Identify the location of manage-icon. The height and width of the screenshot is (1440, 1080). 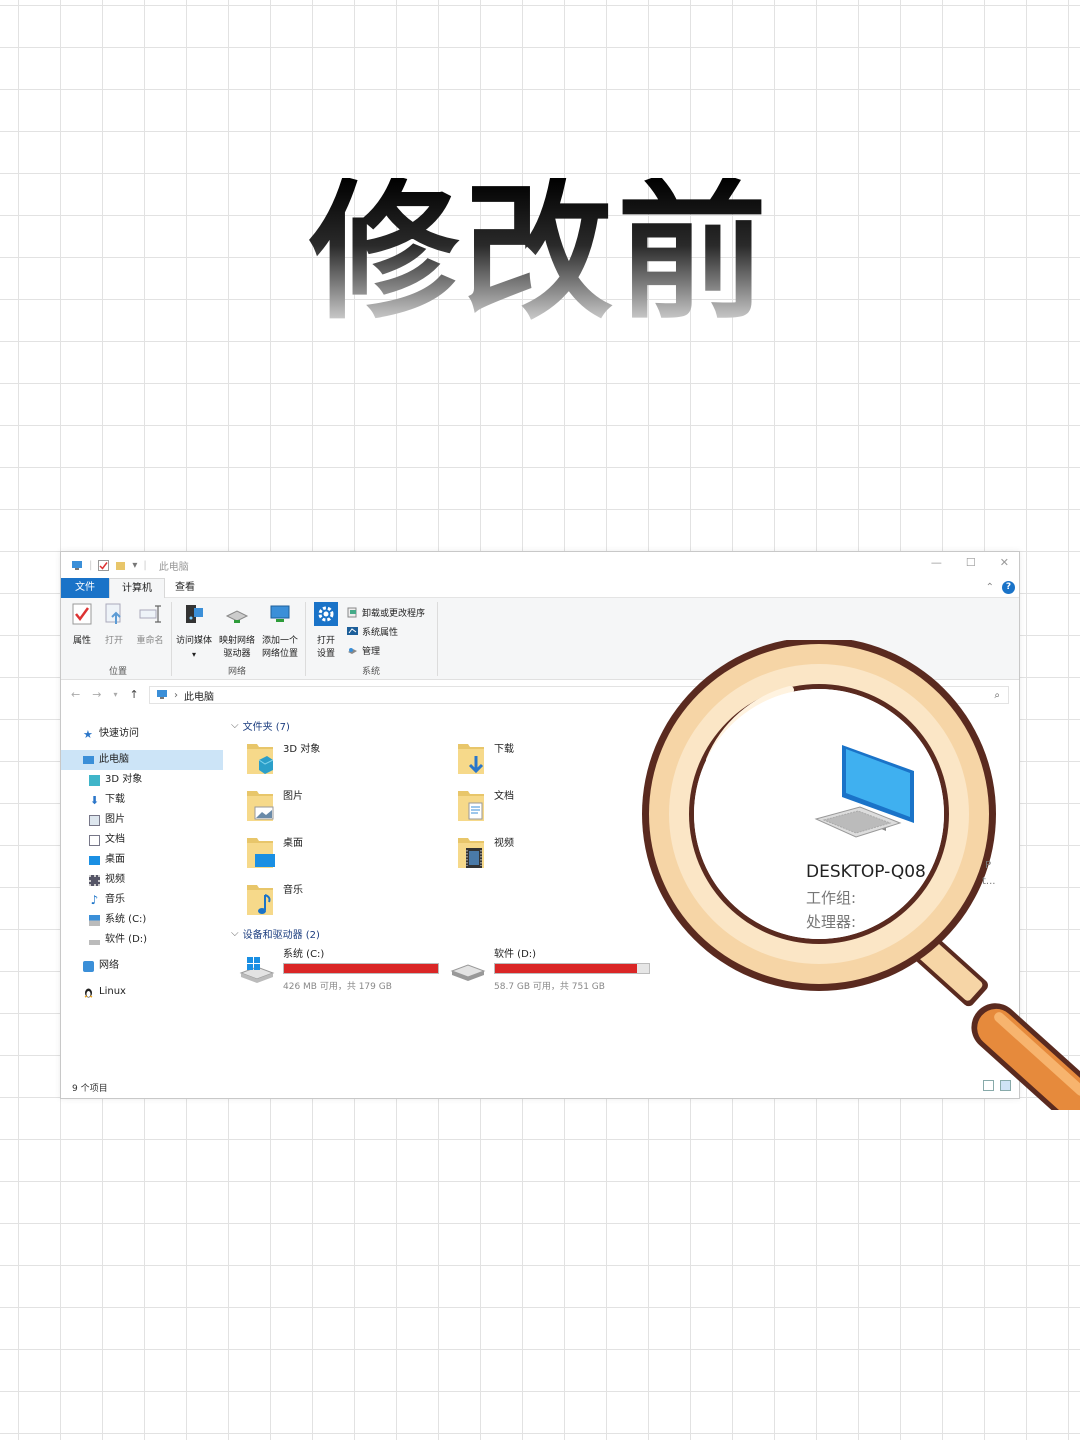
(352, 651).